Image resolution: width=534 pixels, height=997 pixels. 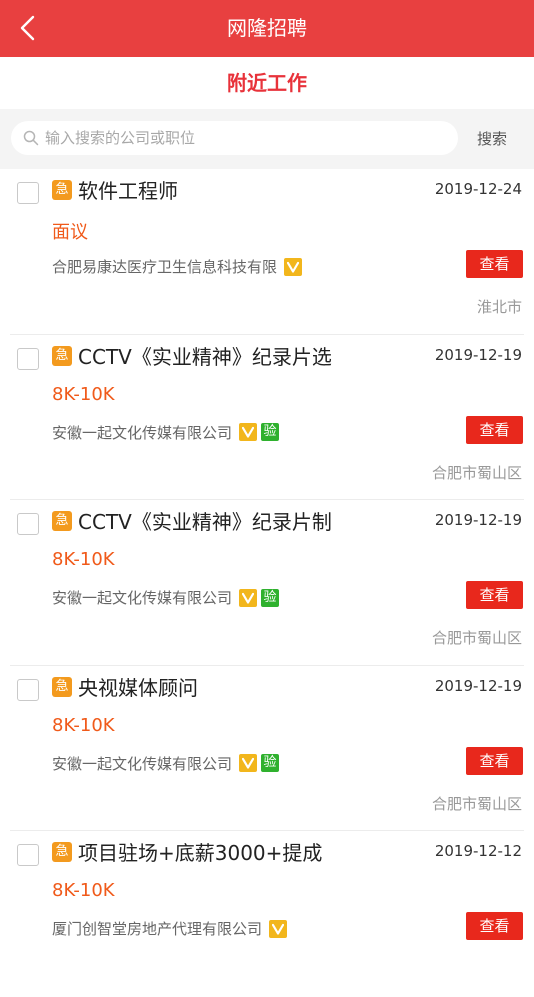 What do you see at coordinates (200, 851) in the screenshot?
I see `job-title: 项目驻场+底薪3000+提成` at bounding box center [200, 851].